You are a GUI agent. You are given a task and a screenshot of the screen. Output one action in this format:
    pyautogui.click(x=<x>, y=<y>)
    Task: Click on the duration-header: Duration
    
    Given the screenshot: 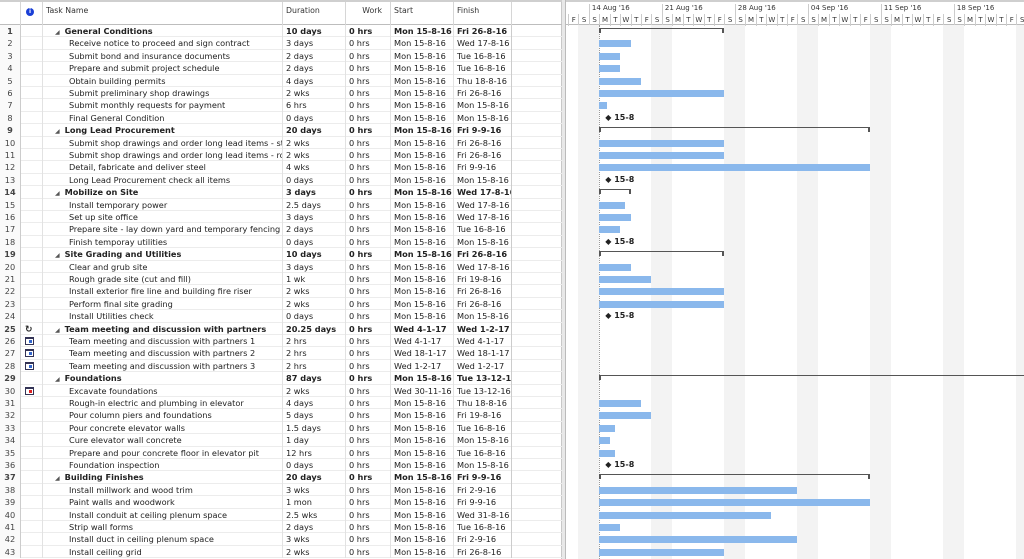 What is the action you would take?
    pyautogui.click(x=314, y=13)
    